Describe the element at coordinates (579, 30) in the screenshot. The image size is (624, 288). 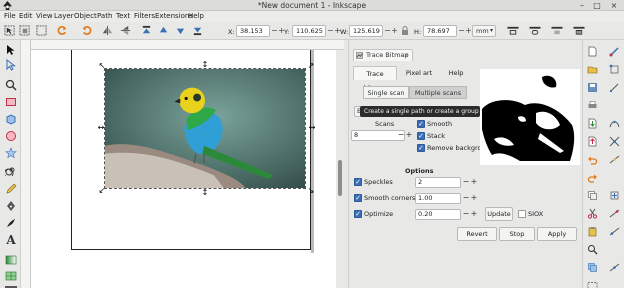
I see `move-patterns-icon` at that location.